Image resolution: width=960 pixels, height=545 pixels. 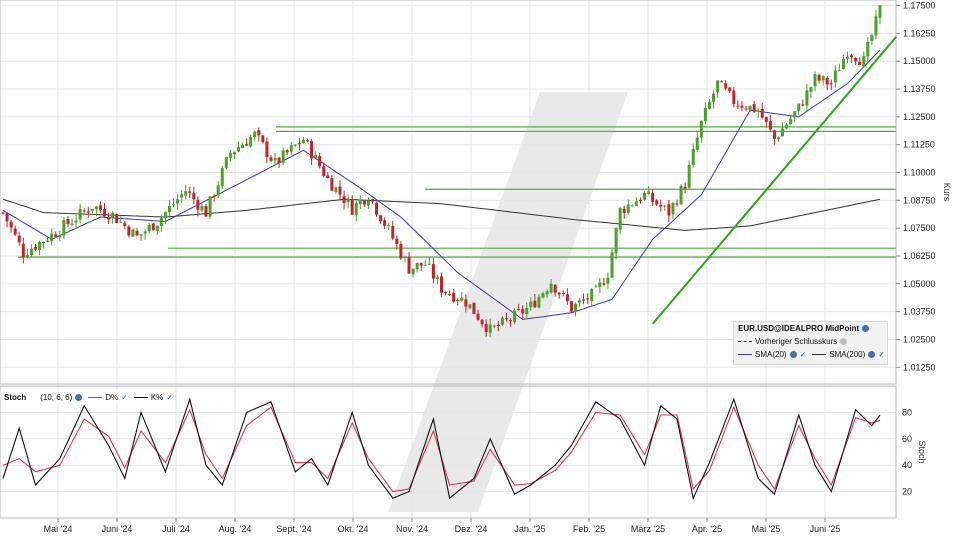 I want to click on stoch-tick-label: 40, so click(x=907, y=465).